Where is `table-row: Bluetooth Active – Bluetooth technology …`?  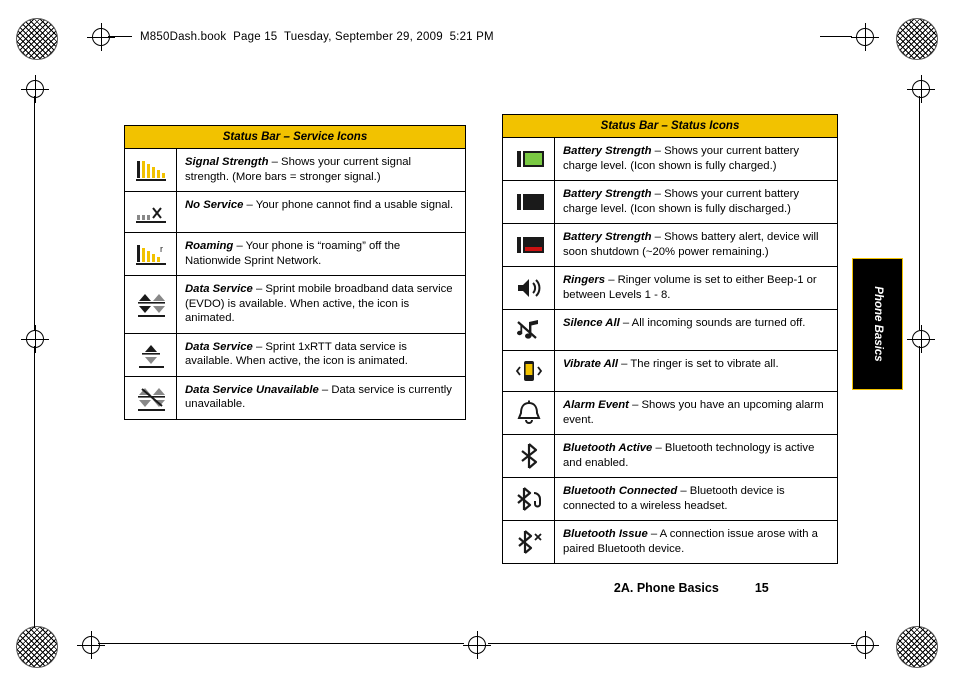 table-row: Bluetooth Active – Bluetooth technology … is located at coordinates (670, 456).